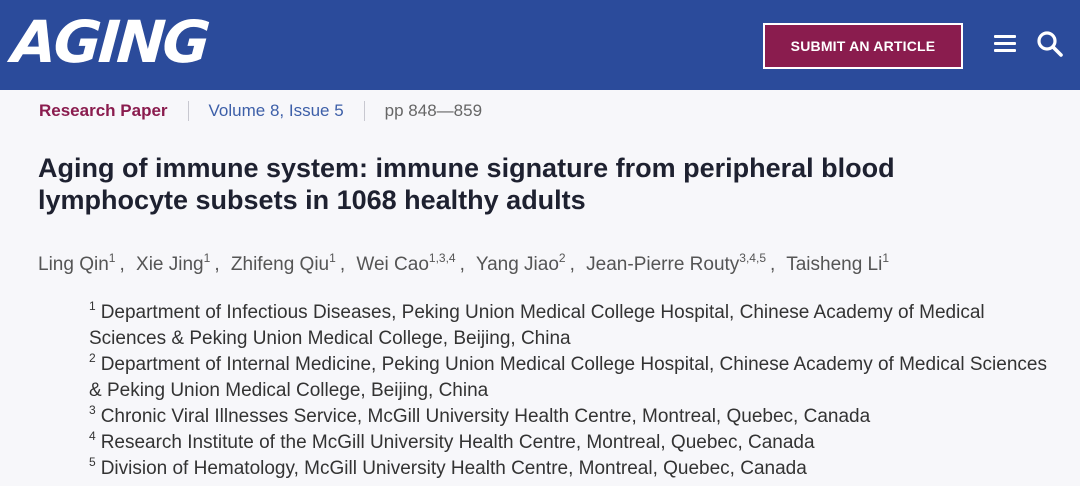 This screenshot has width=1080, height=486. What do you see at coordinates (73, 264) in the screenshot?
I see `author-name: Ling Qin` at bounding box center [73, 264].